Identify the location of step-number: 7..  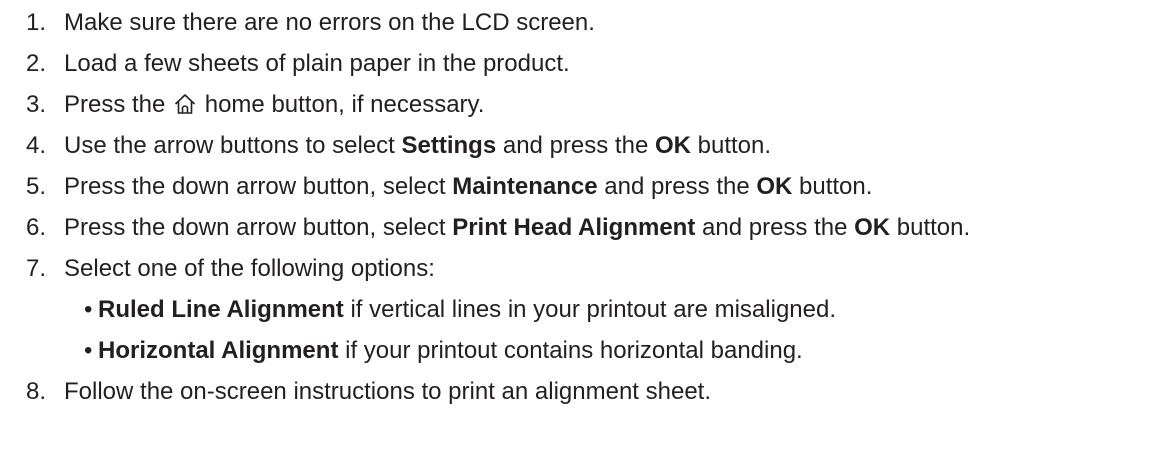
(36, 268).